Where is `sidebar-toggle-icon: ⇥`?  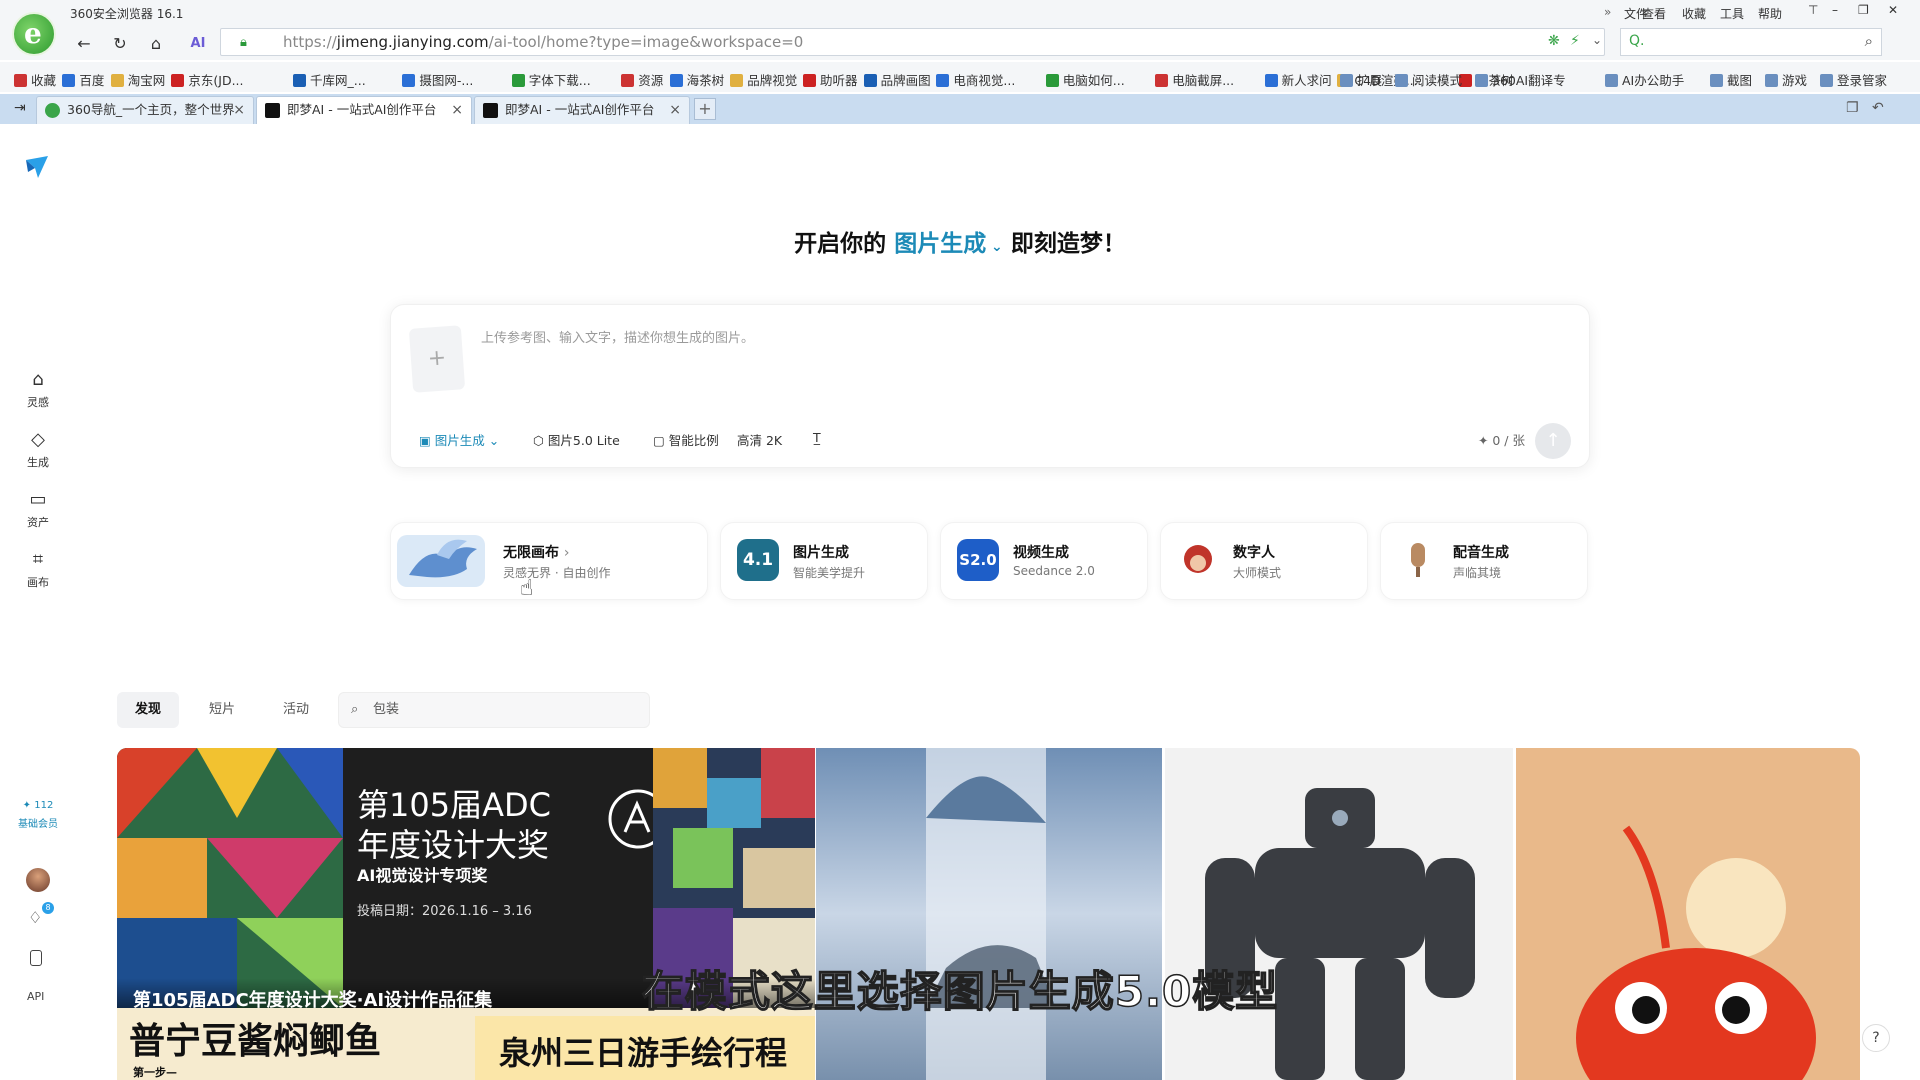
sidebar-toggle-icon: ⇥ is located at coordinates (20, 108).